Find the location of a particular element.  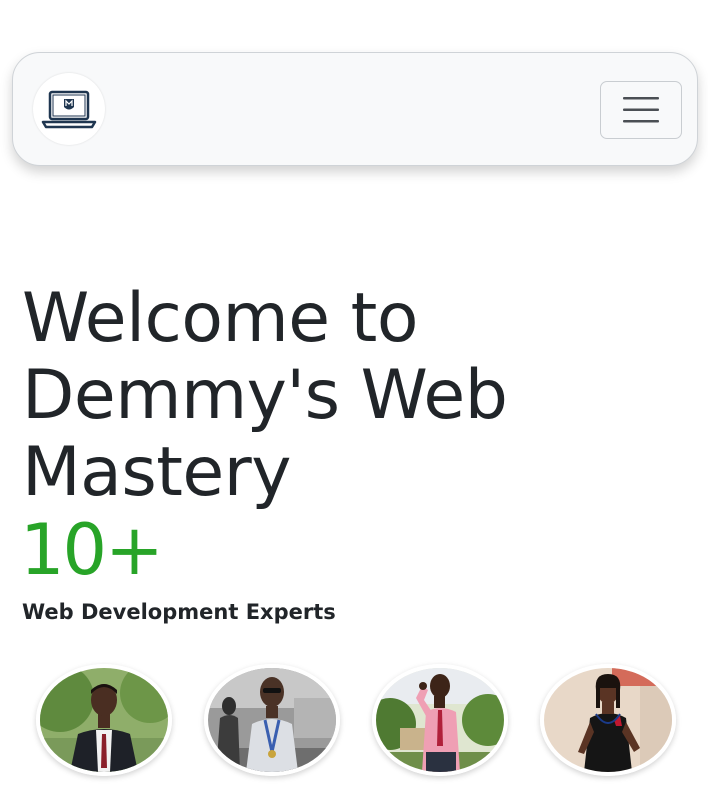

brand-logo is located at coordinates (69, 109).